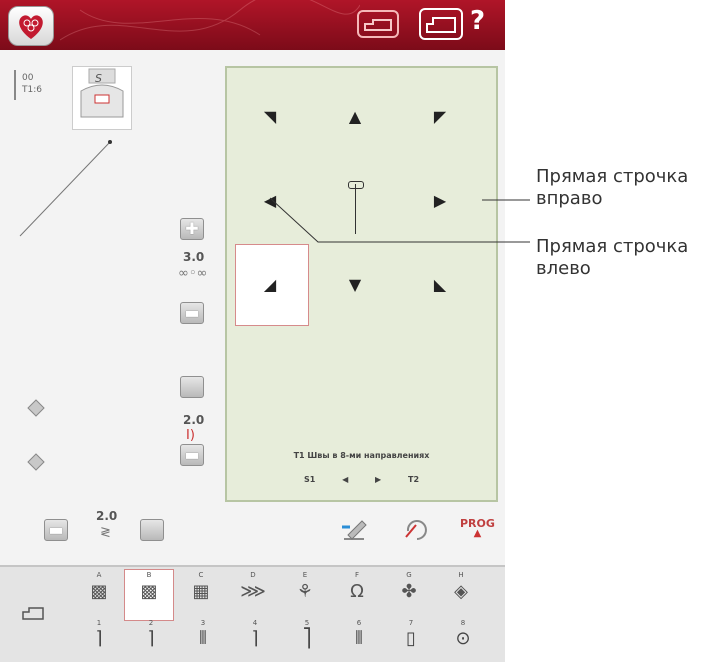 The image size is (713, 662). What do you see at coordinates (612, 246) in the screenshot?
I see `callout-left-line1: Прямая строчка` at bounding box center [612, 246].